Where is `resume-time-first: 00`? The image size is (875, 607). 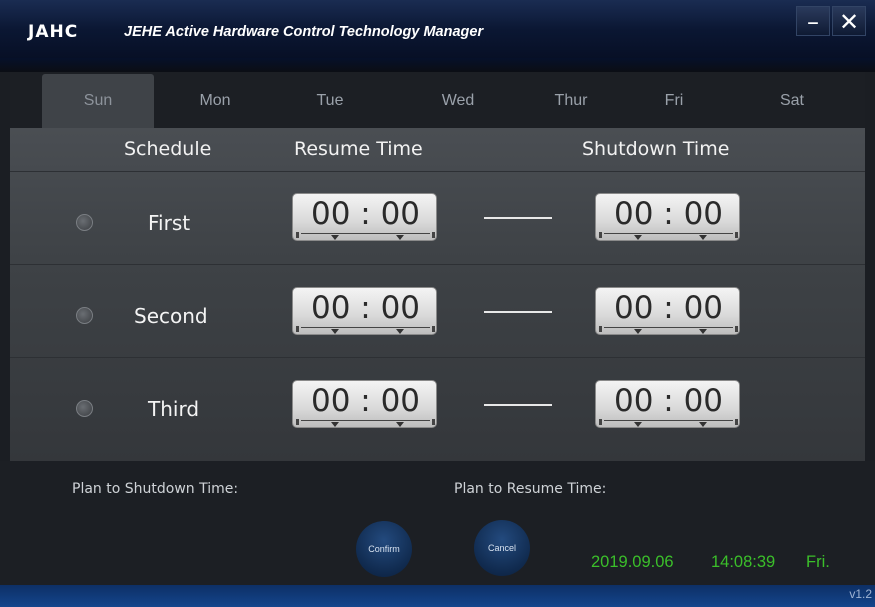
resume-time-first: 00 is located at coordinates (364, 217).